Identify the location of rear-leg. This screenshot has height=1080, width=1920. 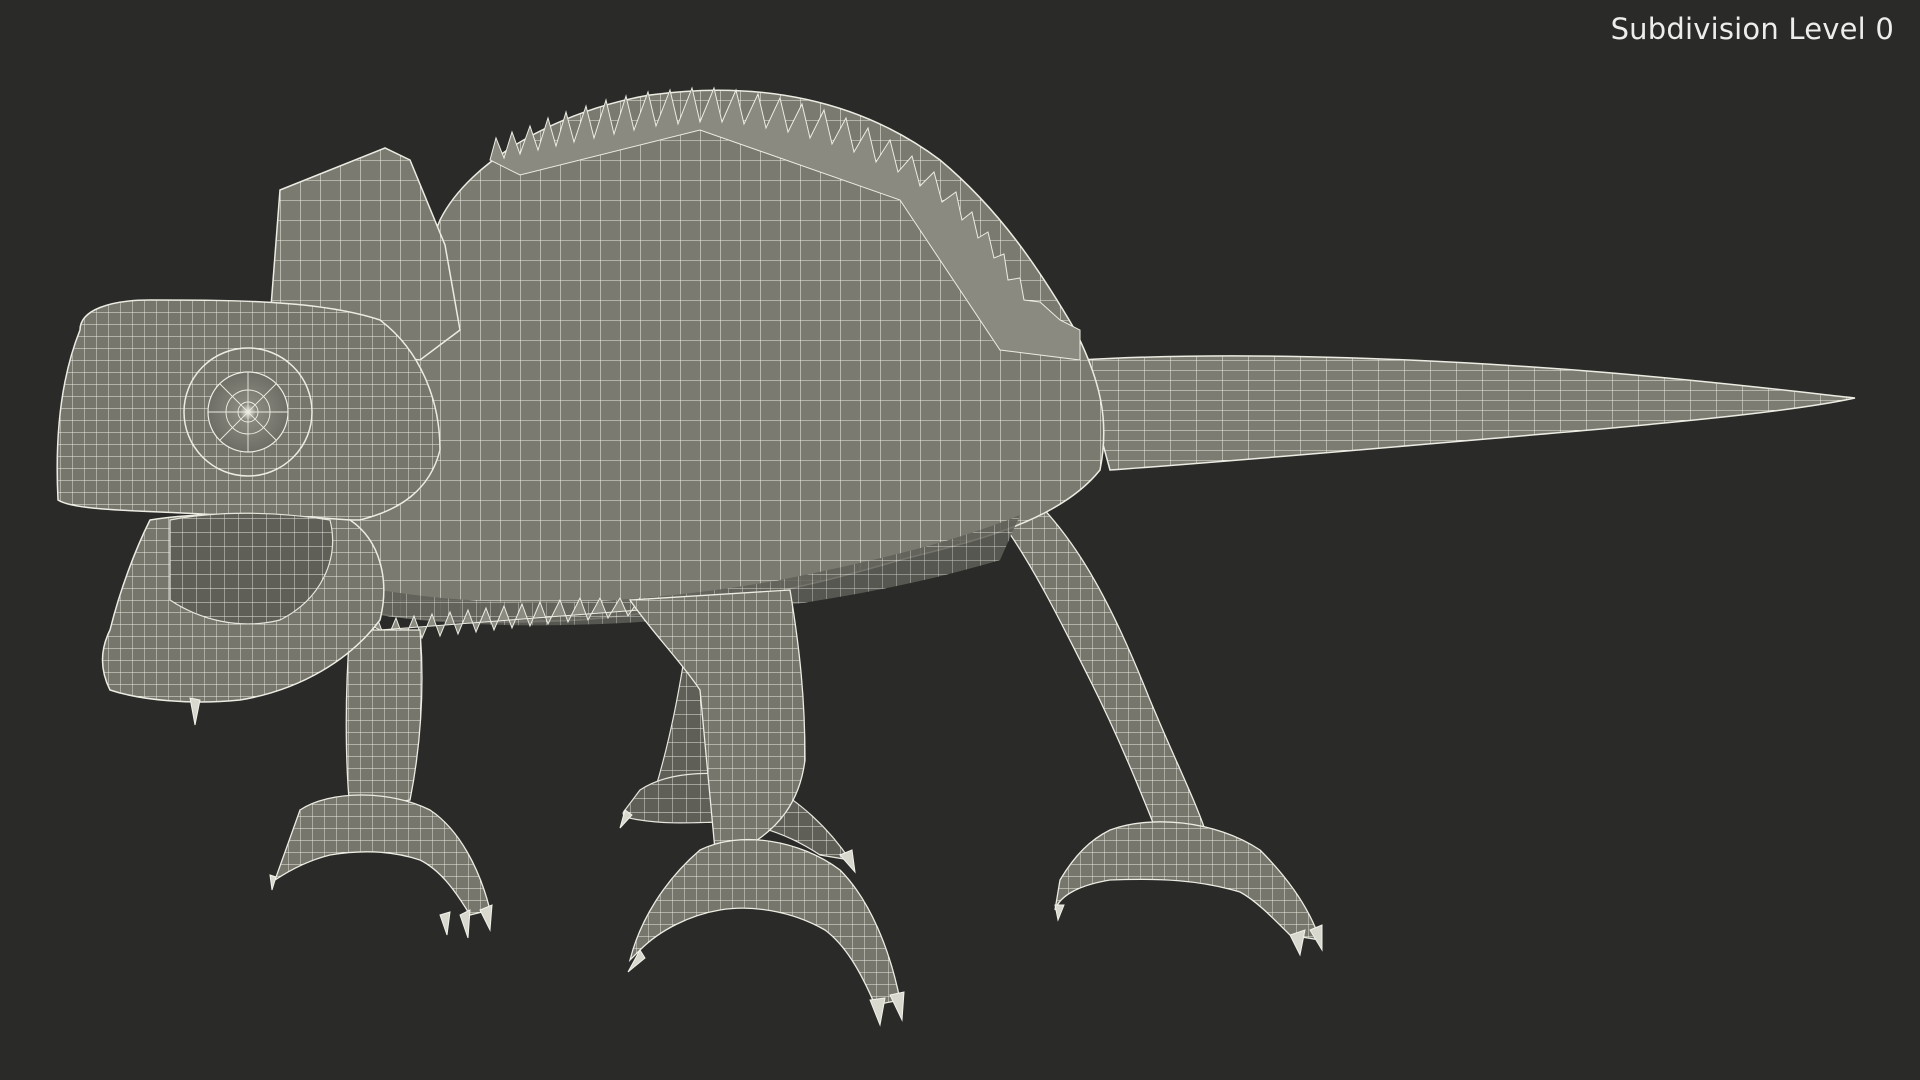
(1160, 704).